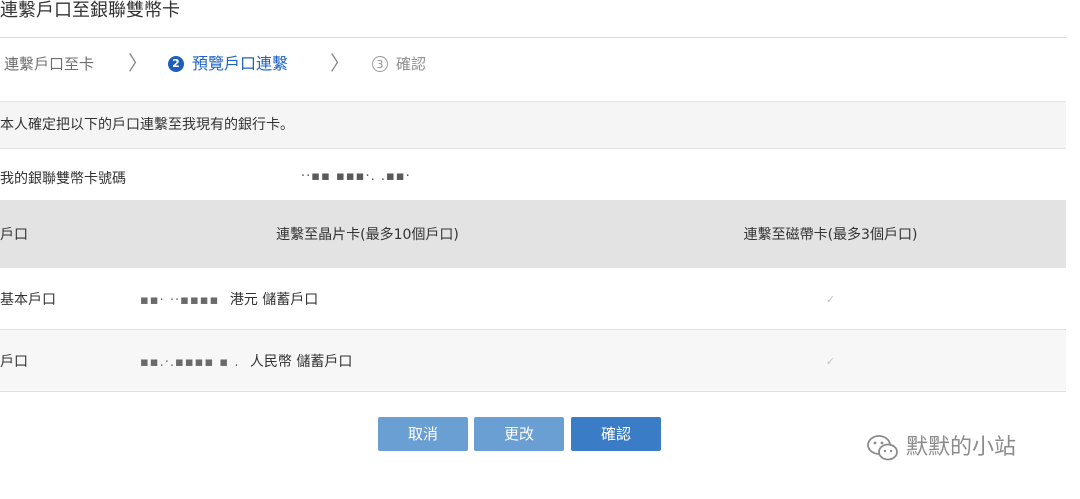  What do you see at coordinates (423, 434) in the screenshot?
I see `cancel-button: 取消` at bounding box center [423, 434].